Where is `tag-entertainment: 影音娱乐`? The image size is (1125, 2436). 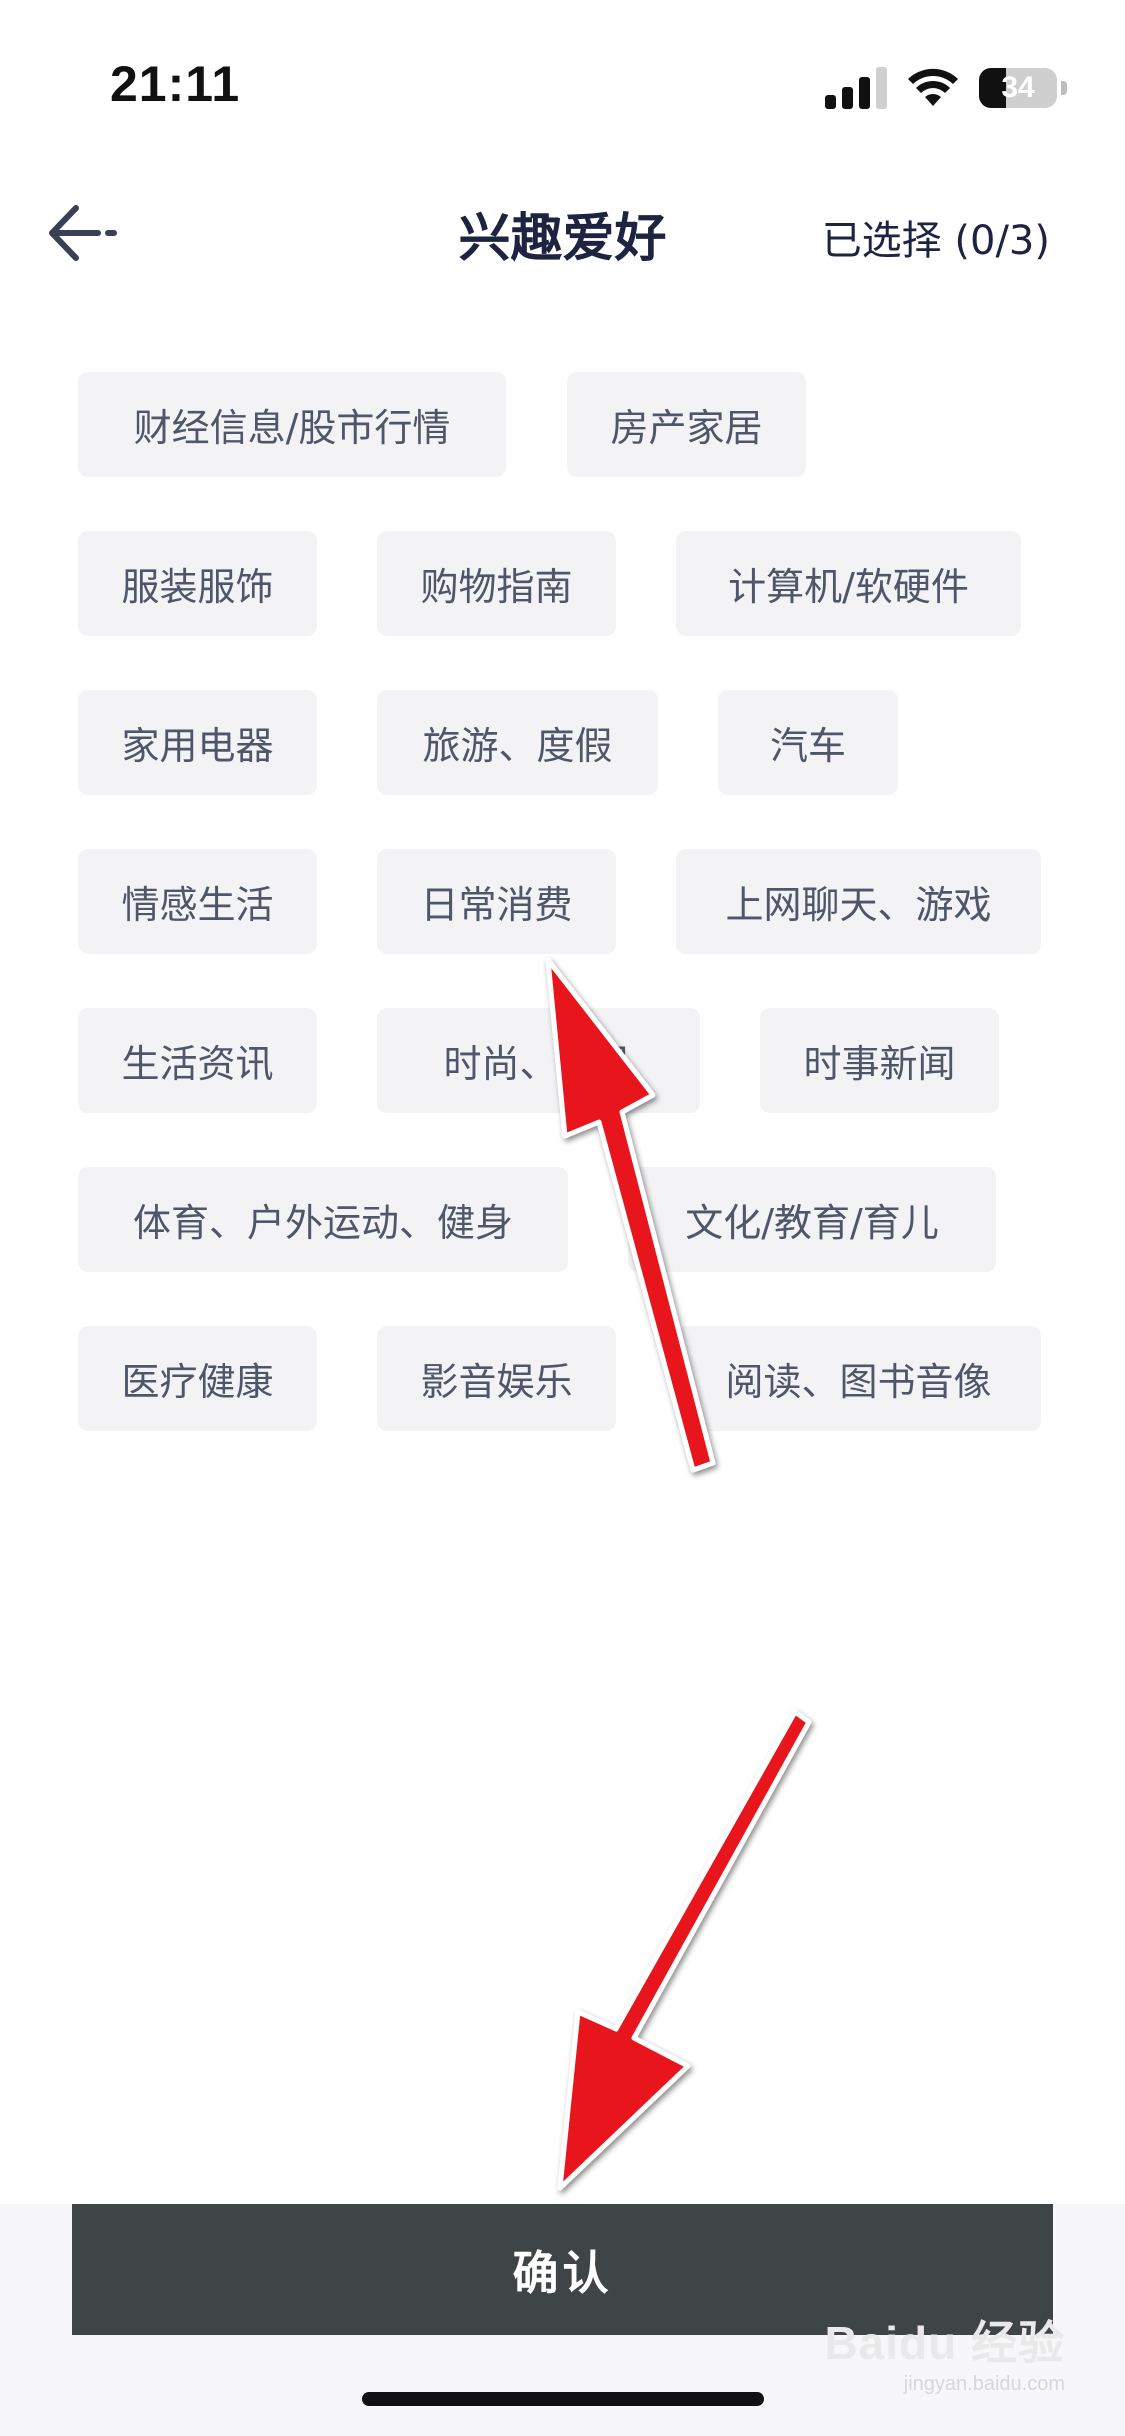
tag-entertainment: 影音娱乐 is located at coordinates (496, 1378).